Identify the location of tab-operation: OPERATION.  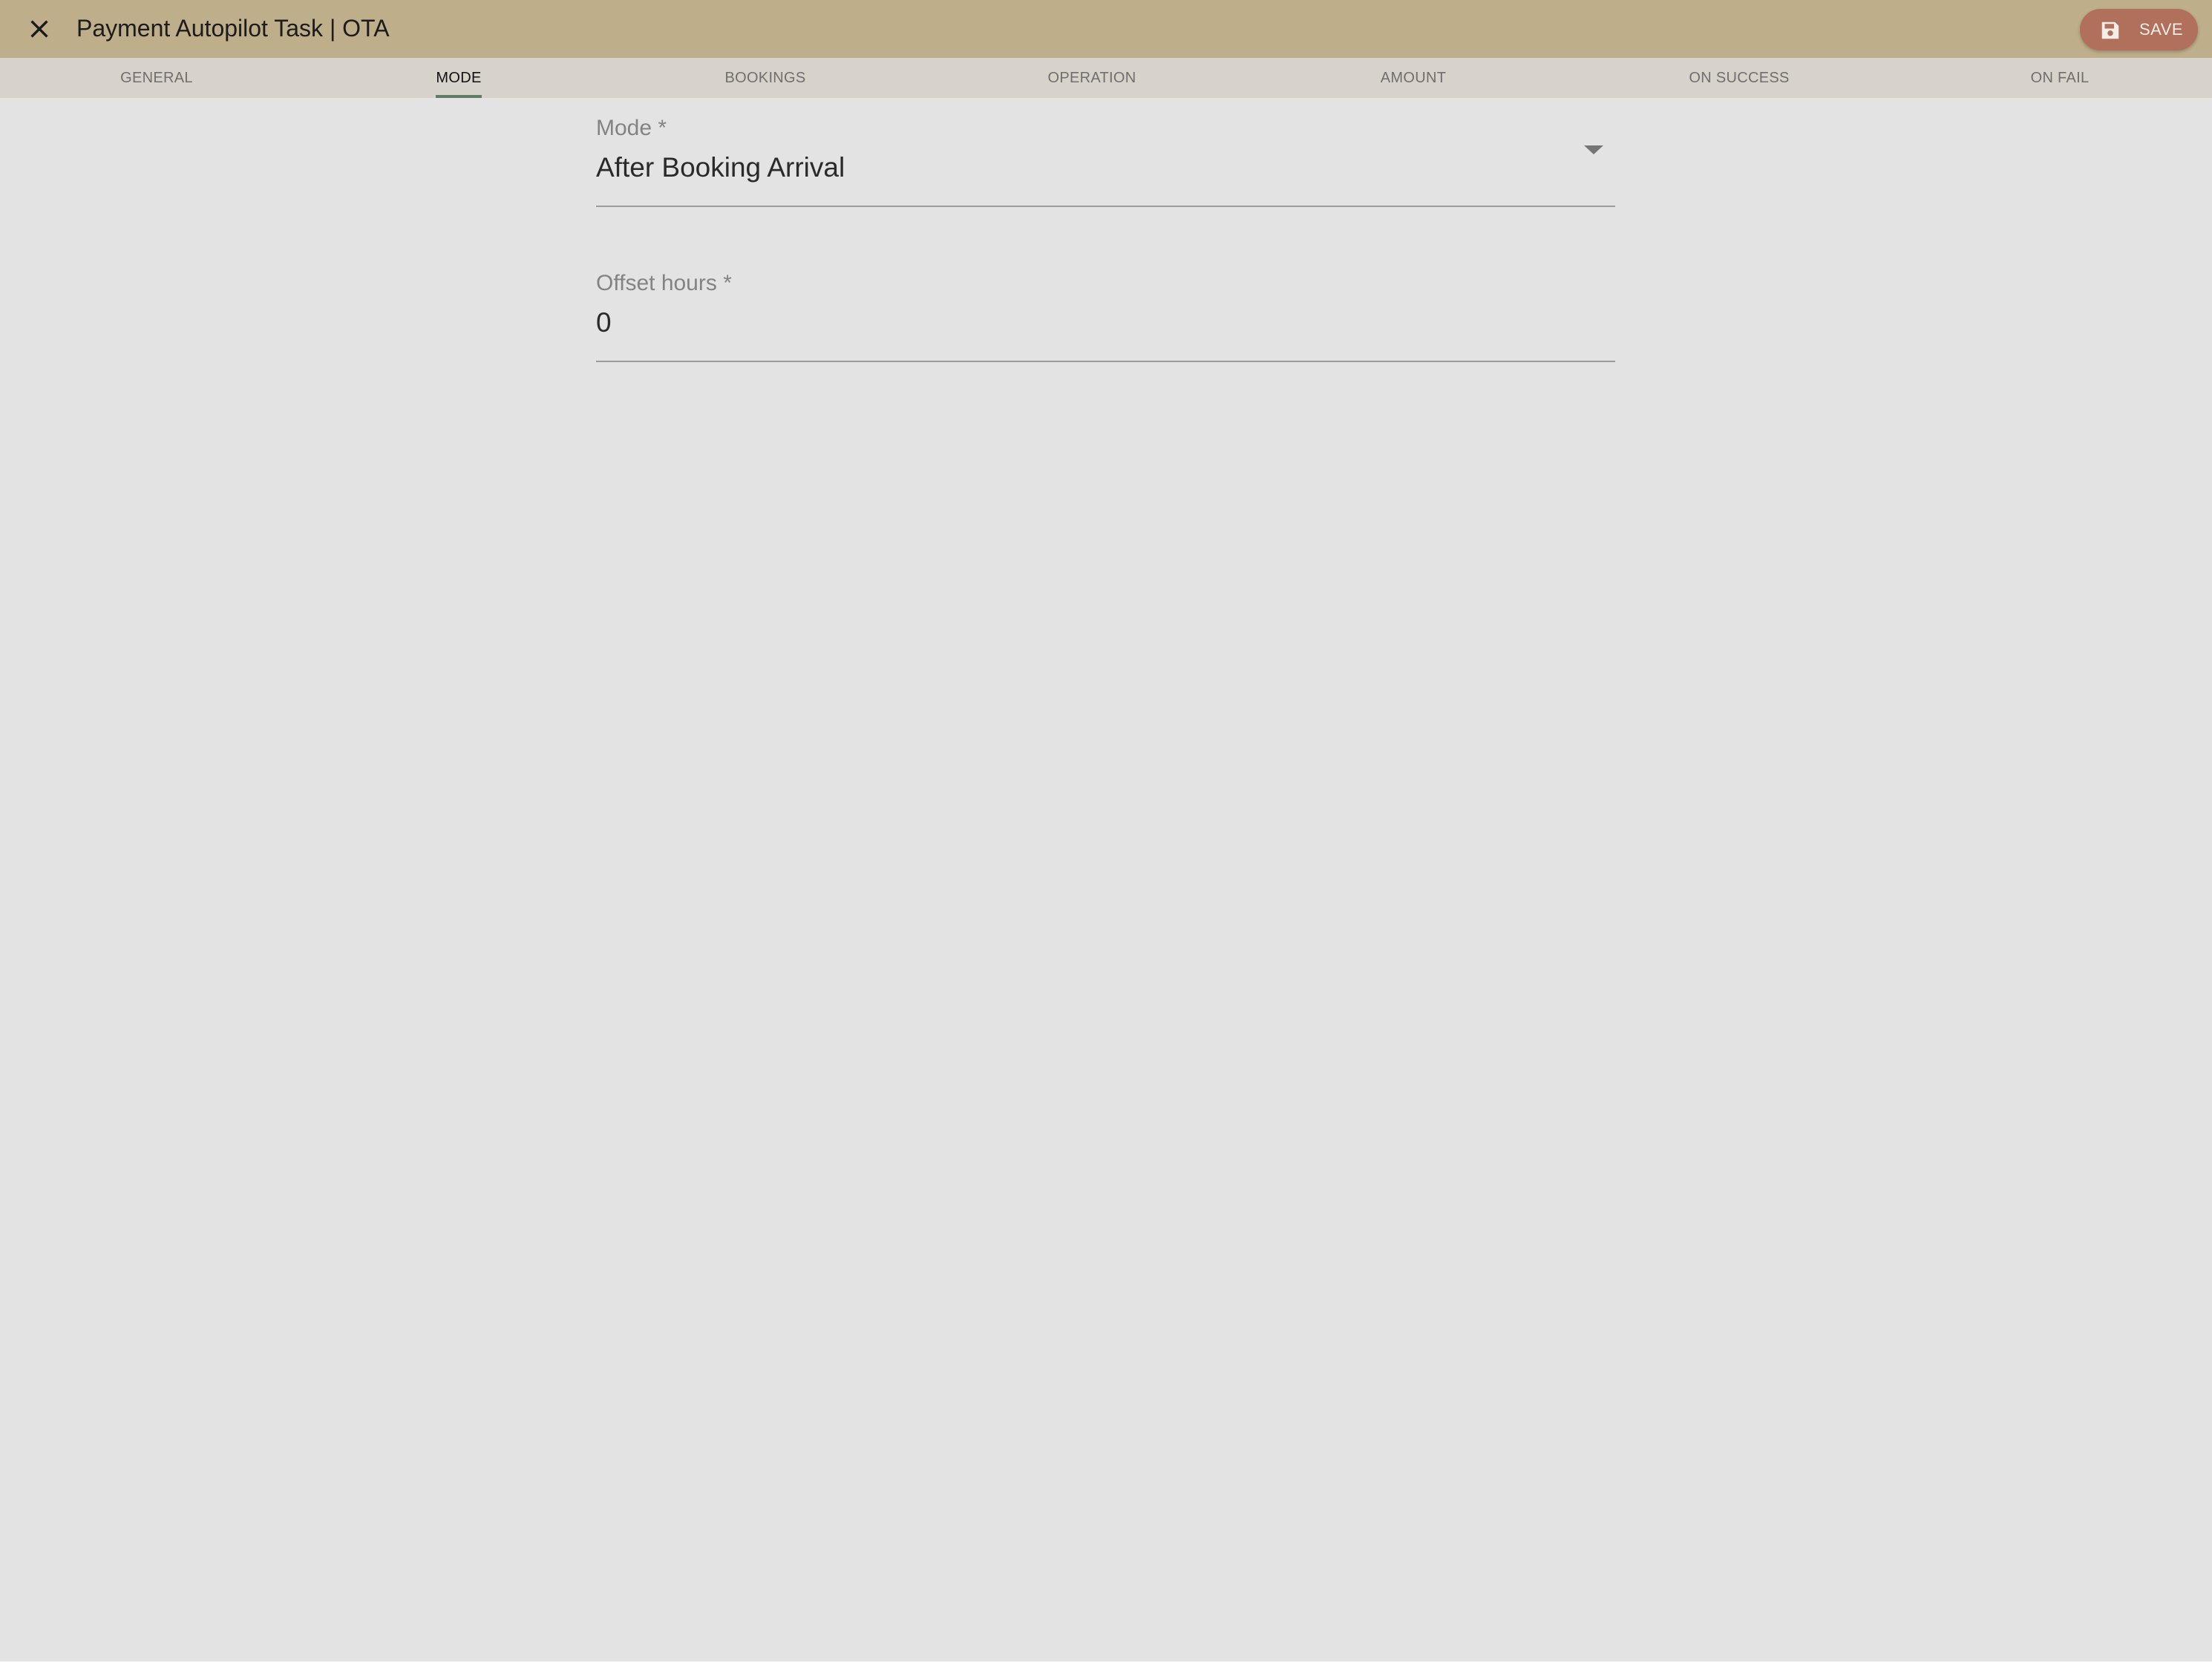
(1091, 78).